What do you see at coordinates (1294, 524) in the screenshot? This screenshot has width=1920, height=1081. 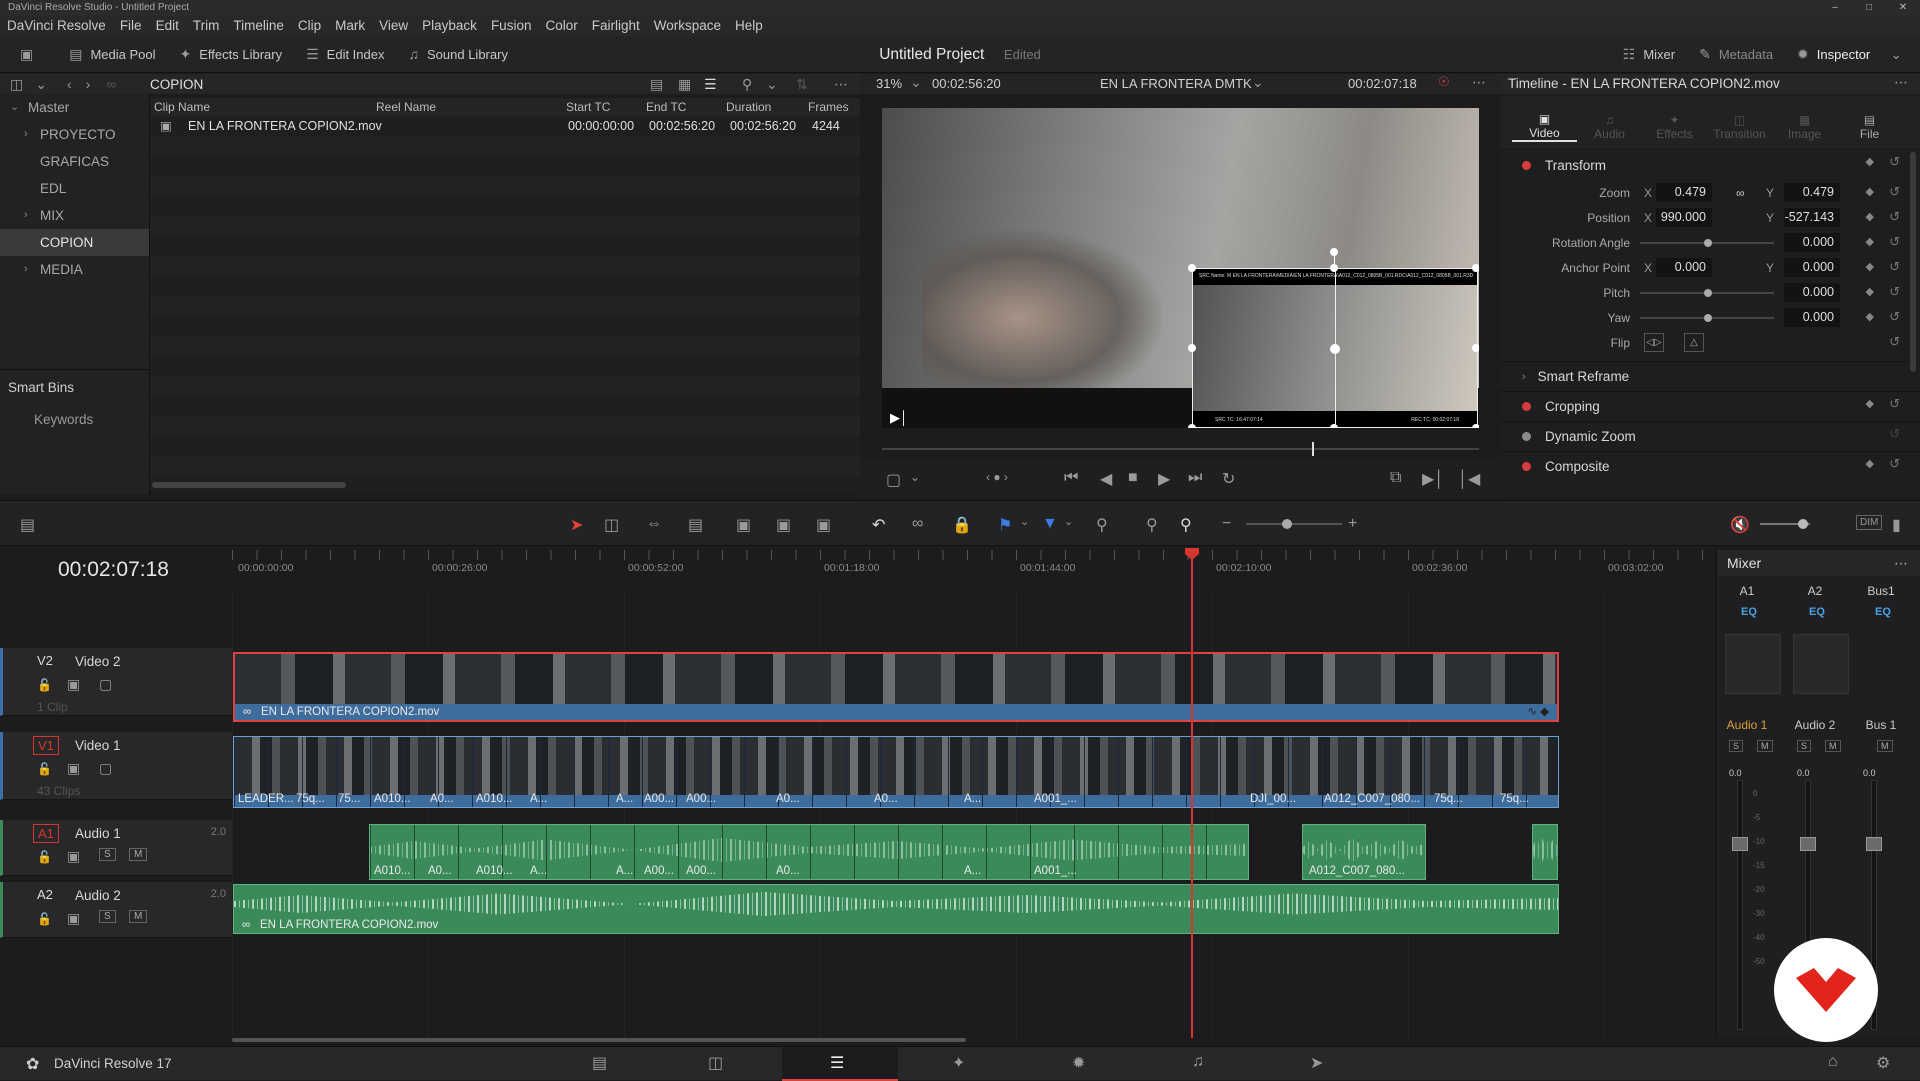 I see `timeline-zoom-slider` at bounding box center [1294, 524].